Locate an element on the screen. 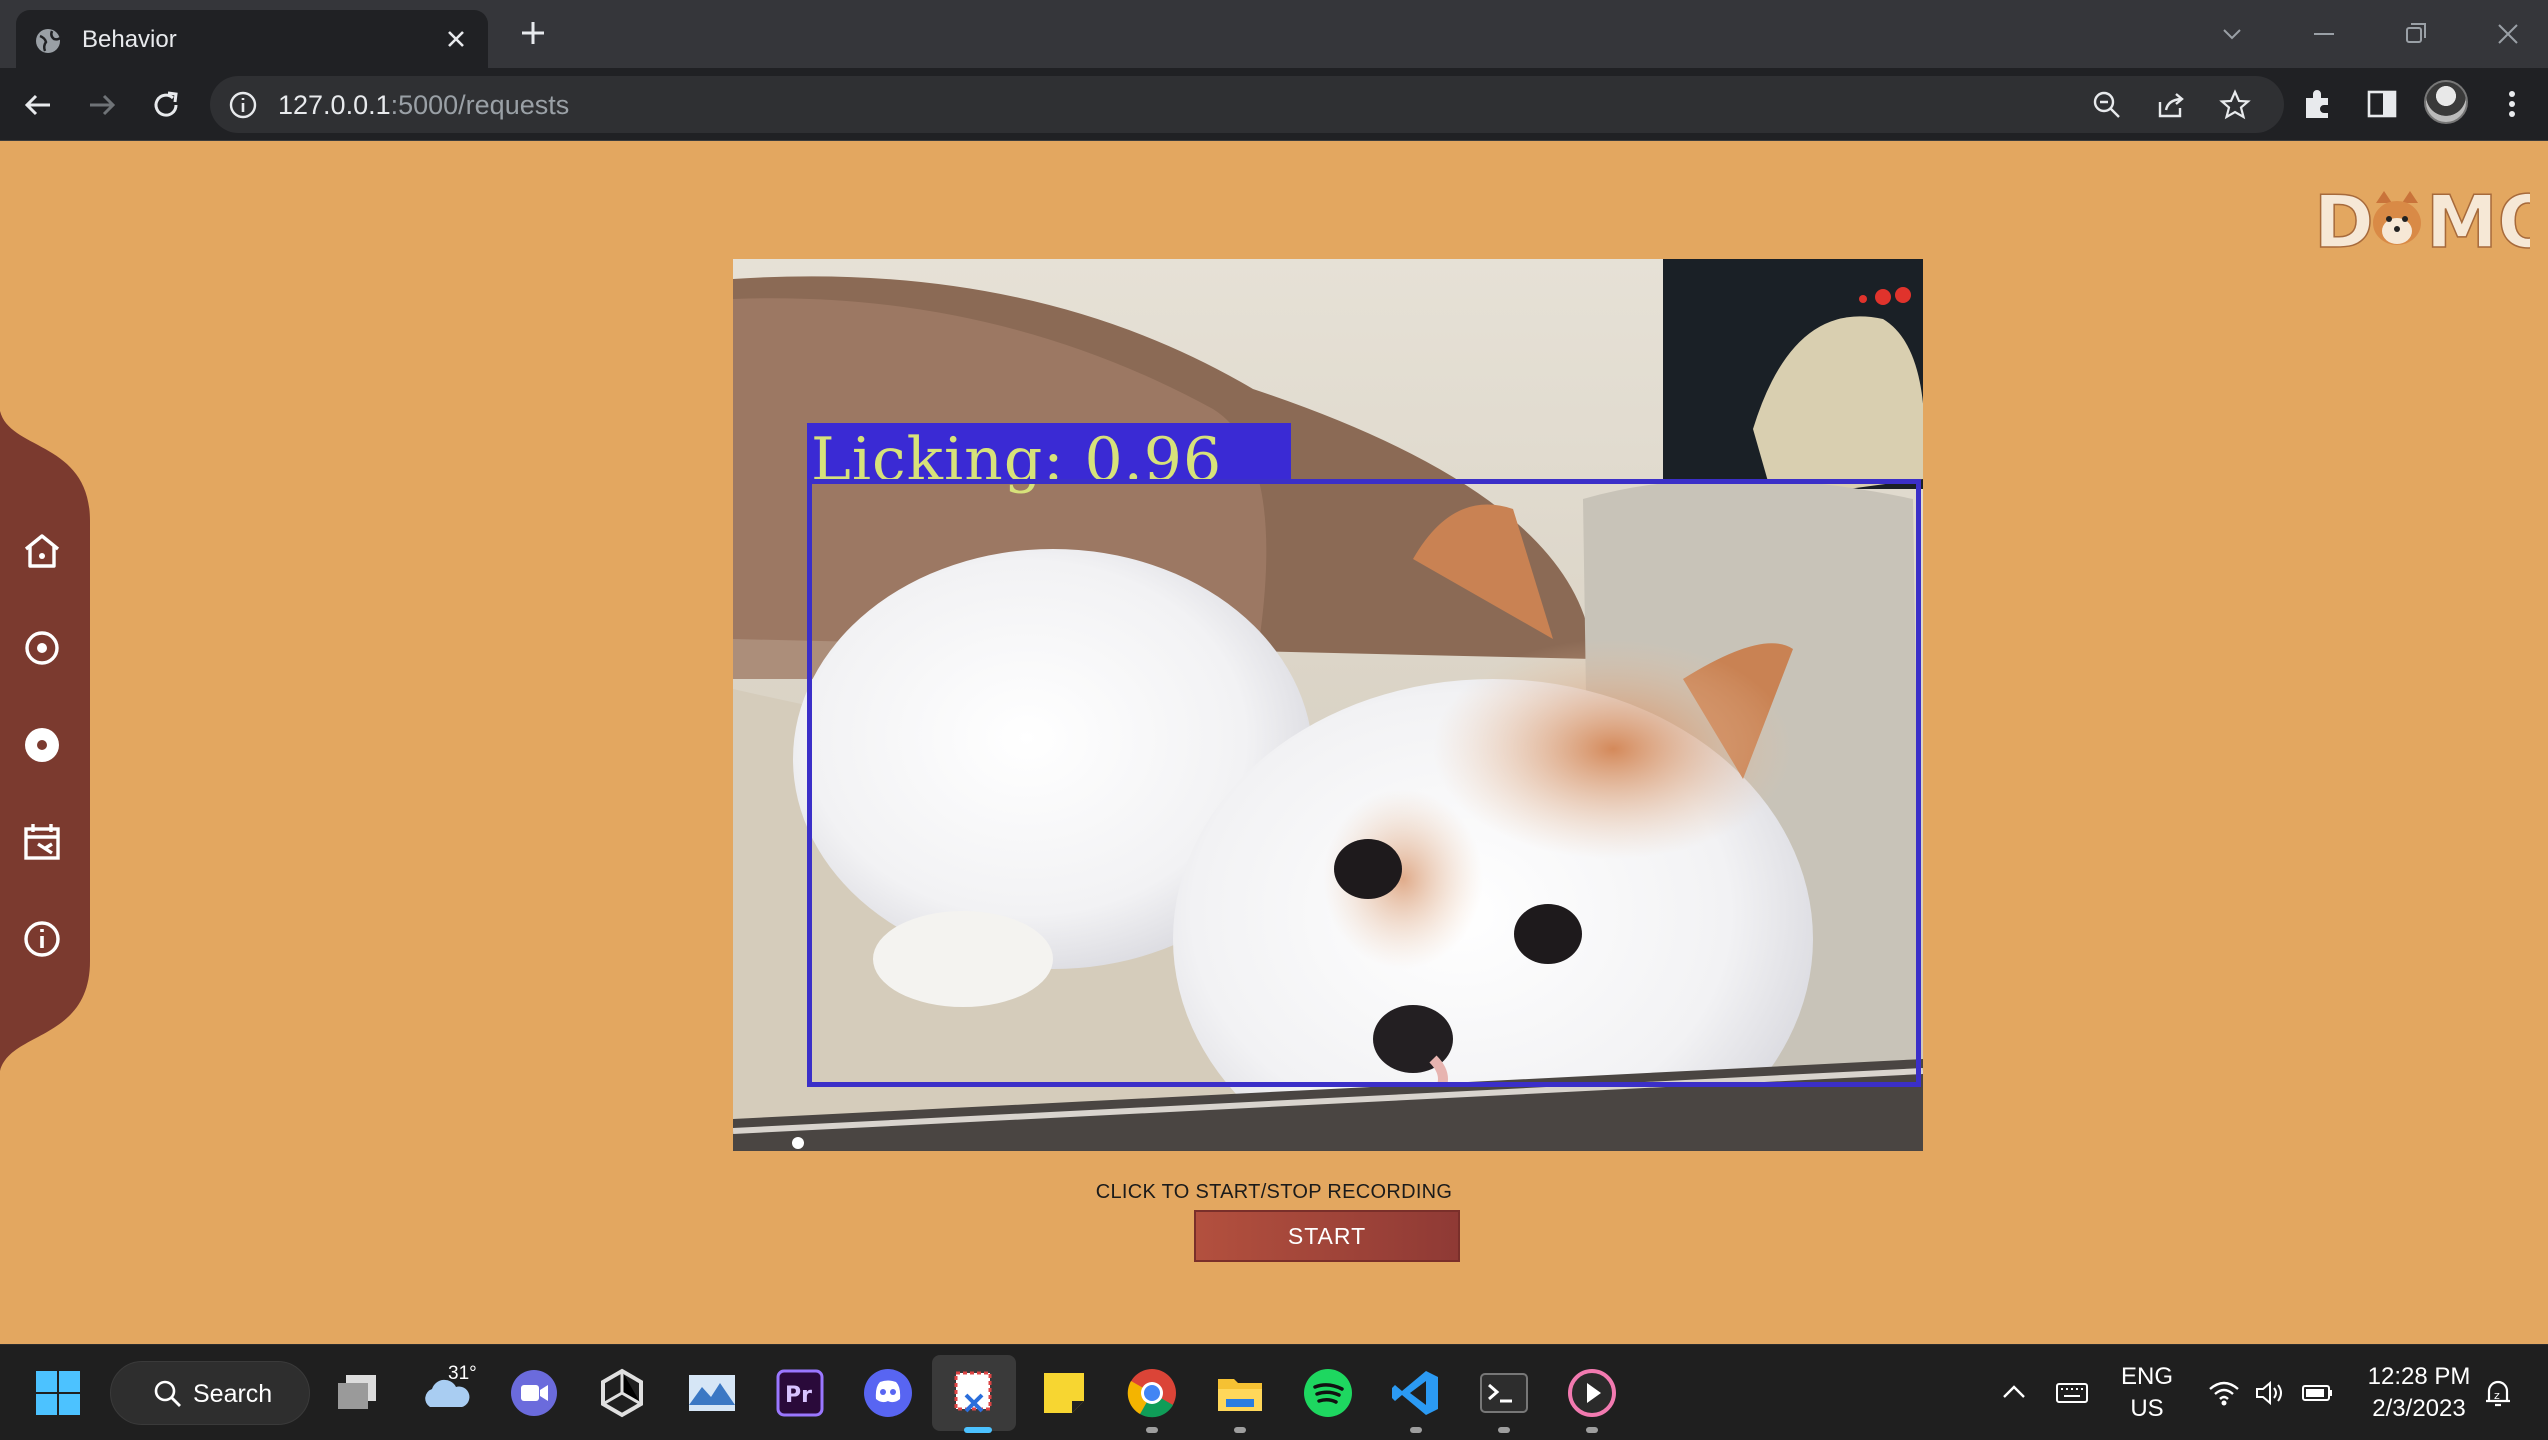 The image size is (2548, 1440). volume-icon is located at coordinates (2270, 1393).